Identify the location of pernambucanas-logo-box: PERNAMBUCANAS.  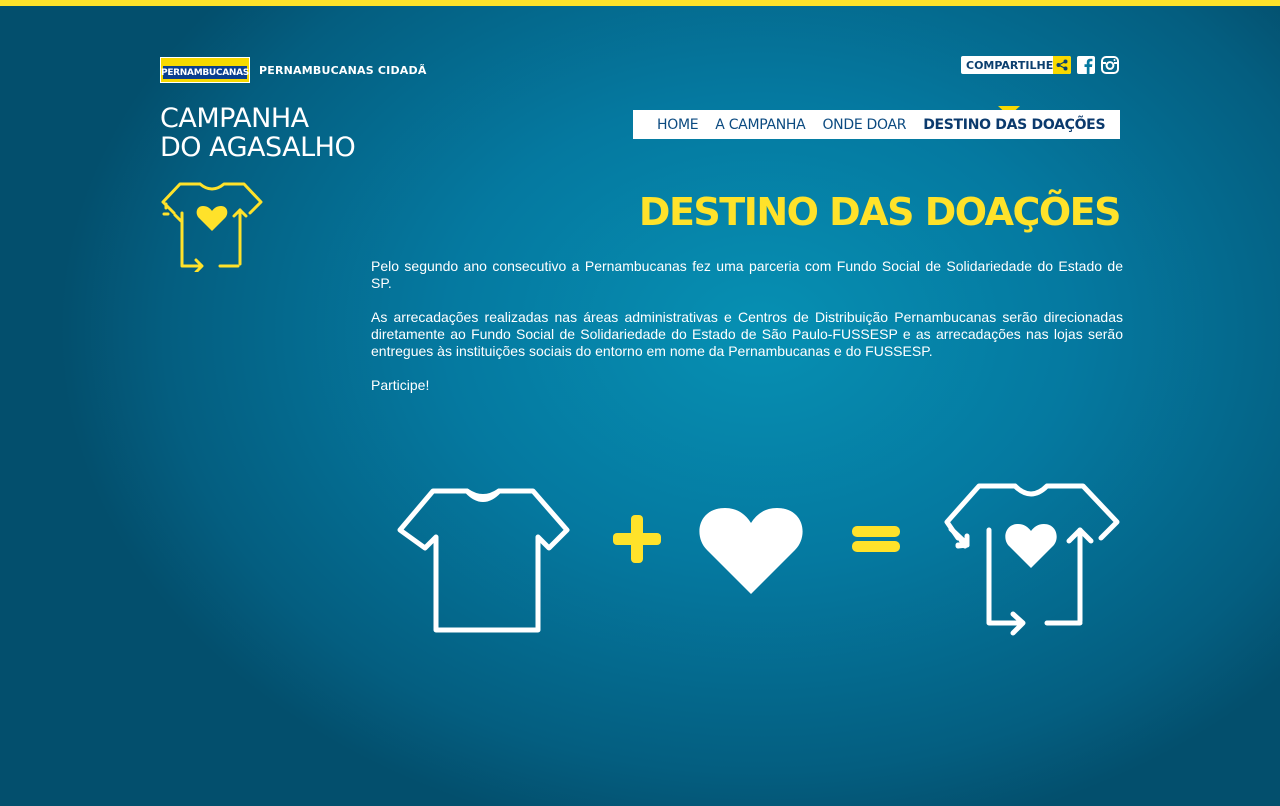
(205, 70).